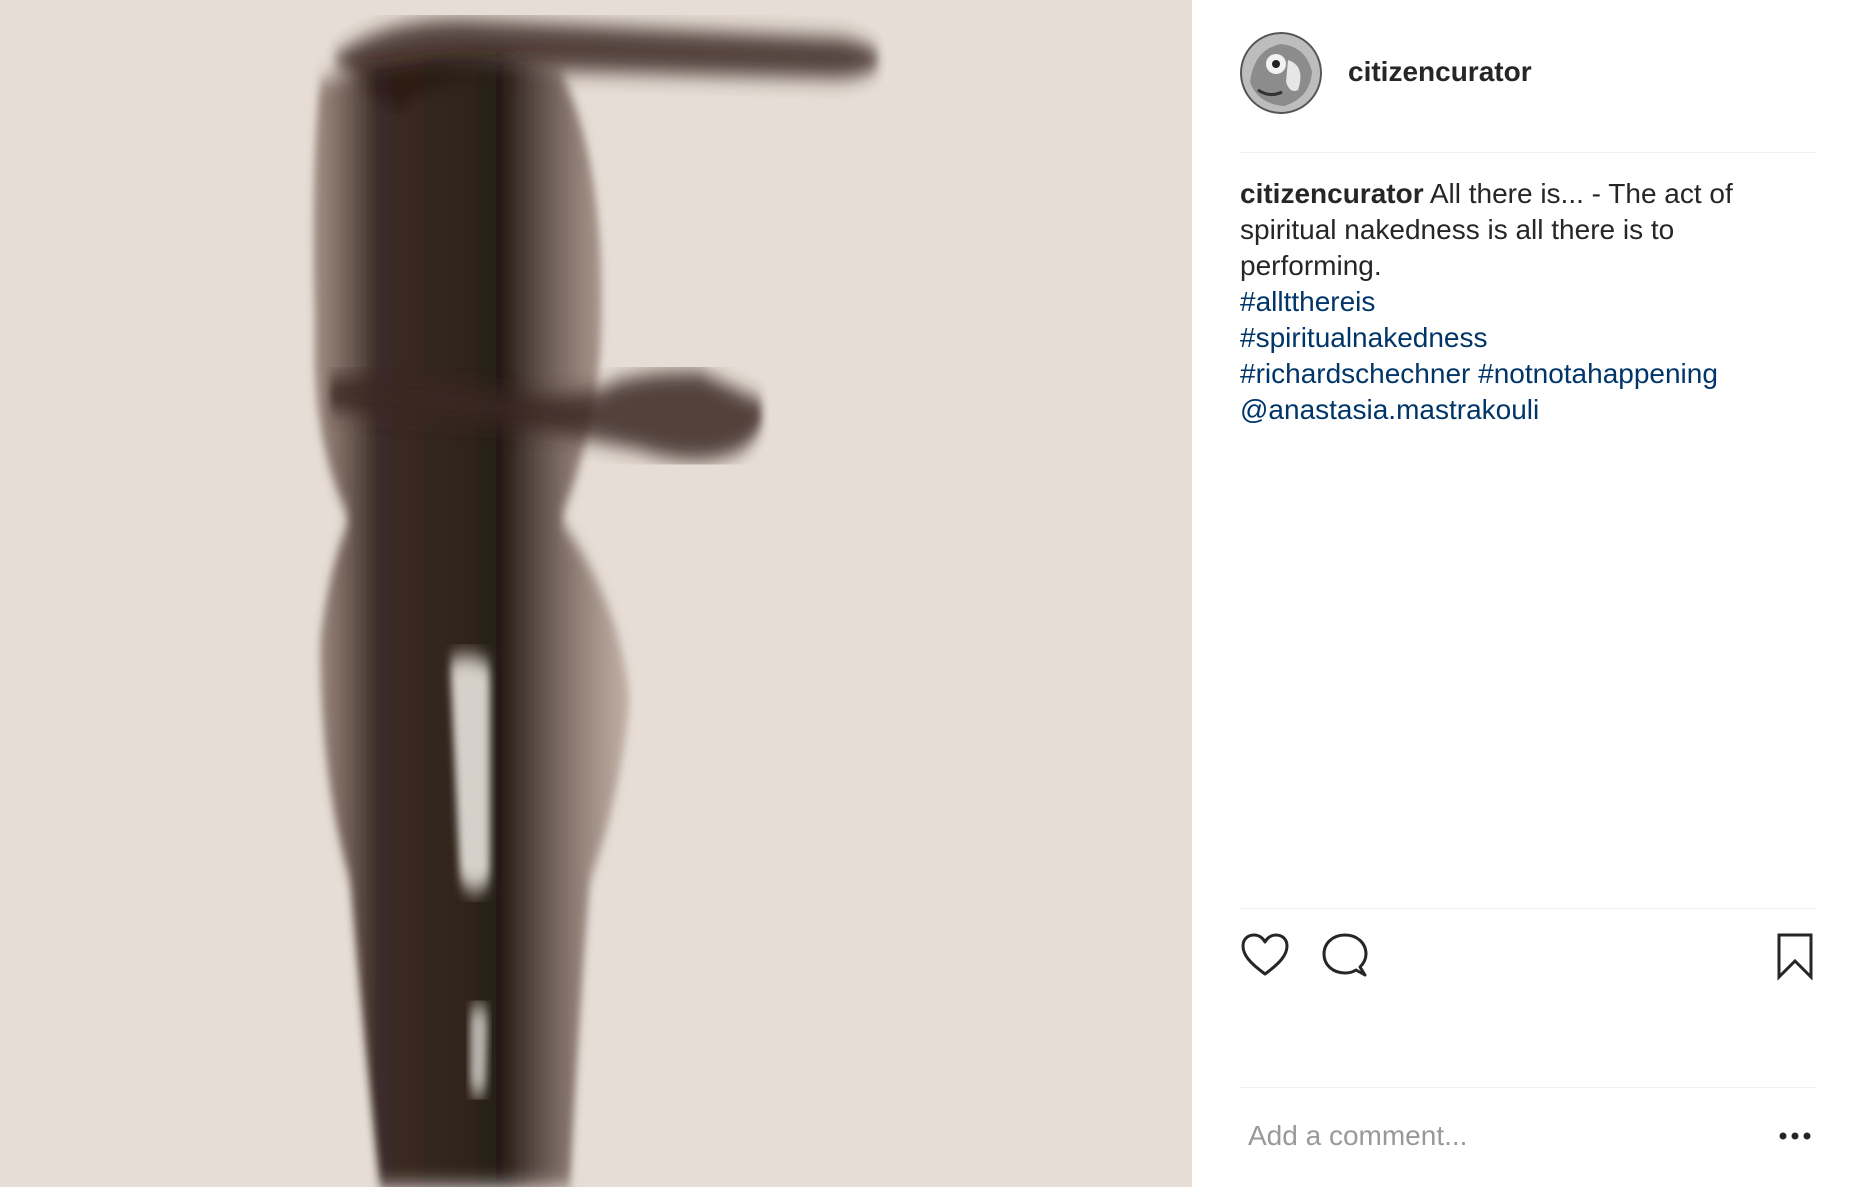 The height and width of the screenshot is (1187, 1859). I want to click on heart-icon-graphic, so click(1265, 954).